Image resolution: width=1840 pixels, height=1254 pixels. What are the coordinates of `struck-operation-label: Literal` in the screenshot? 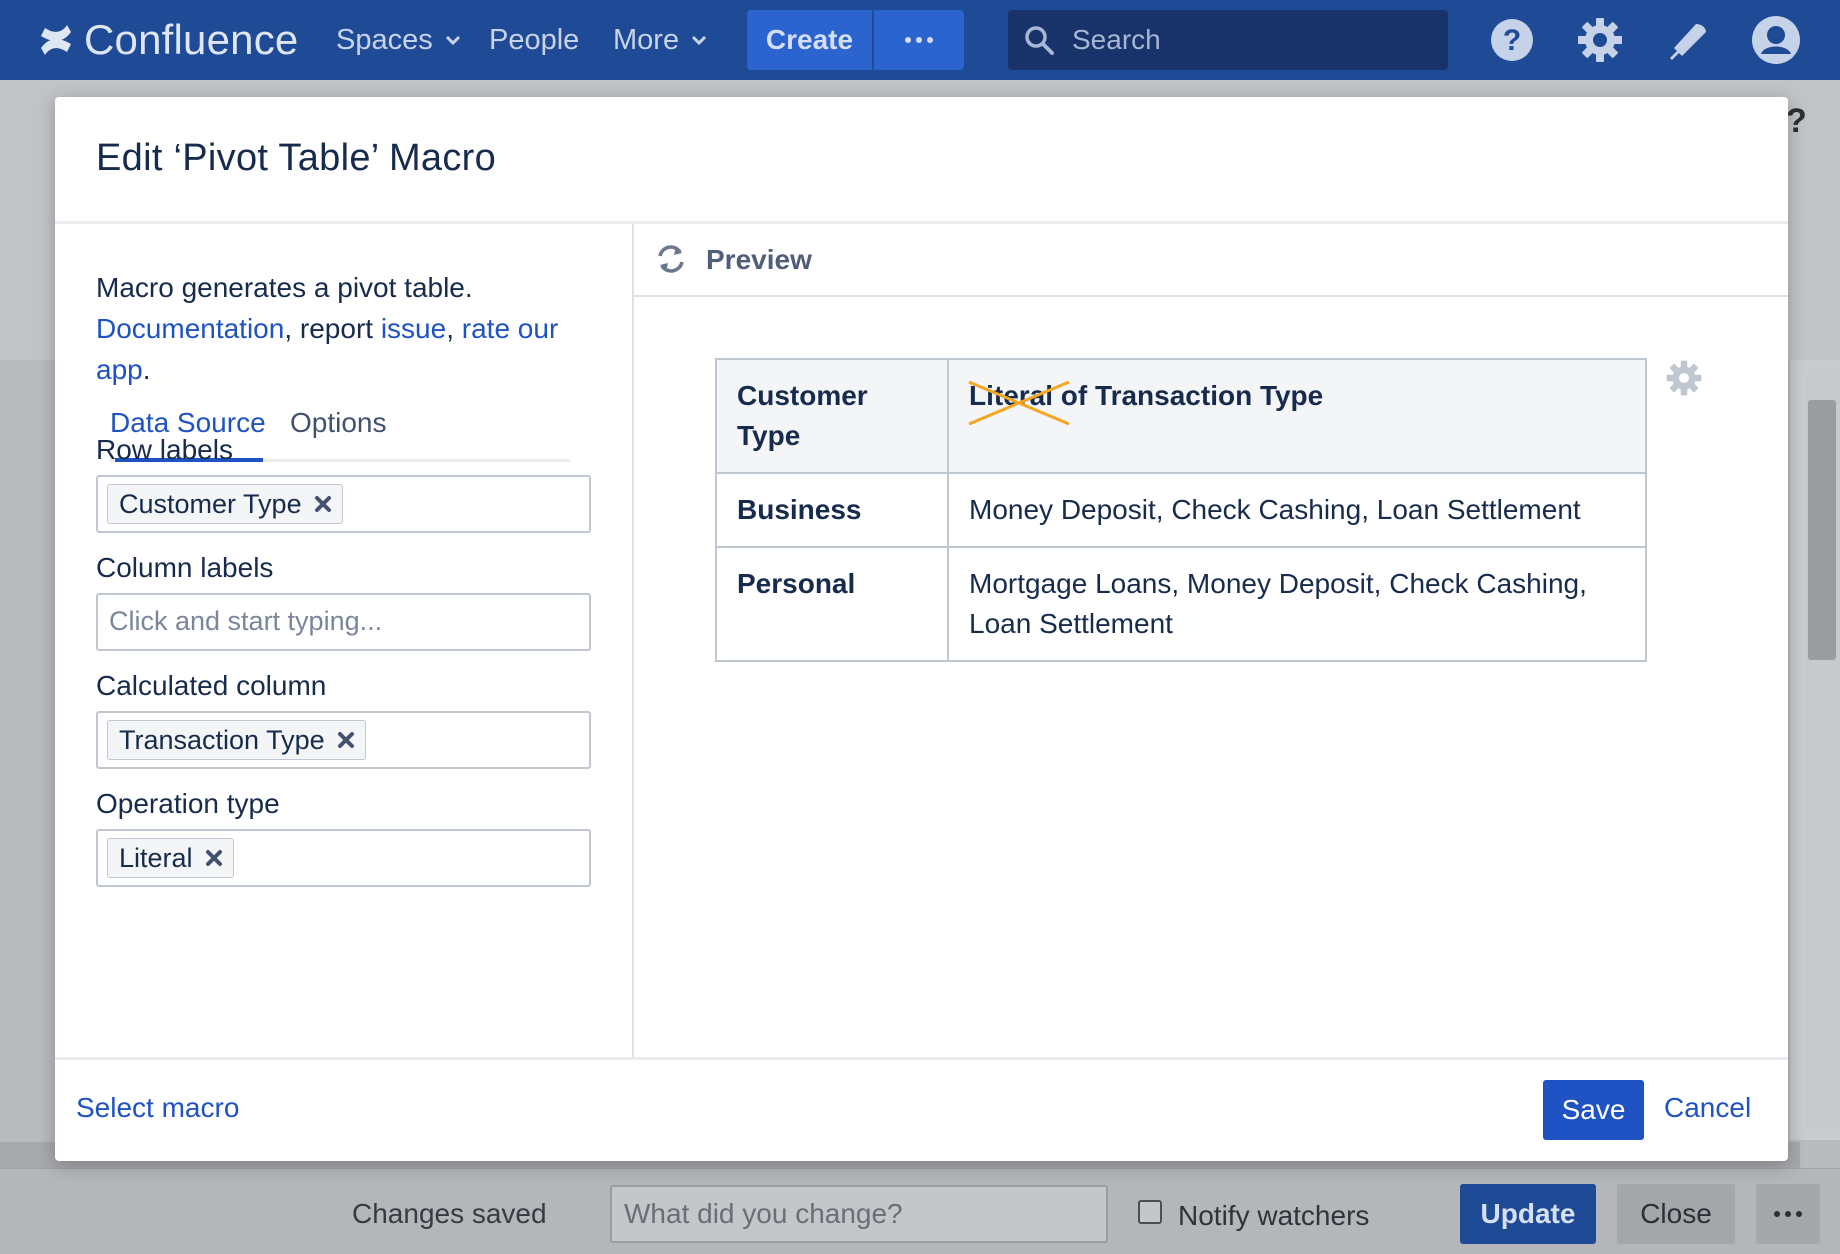 It's located at (1019, 401).